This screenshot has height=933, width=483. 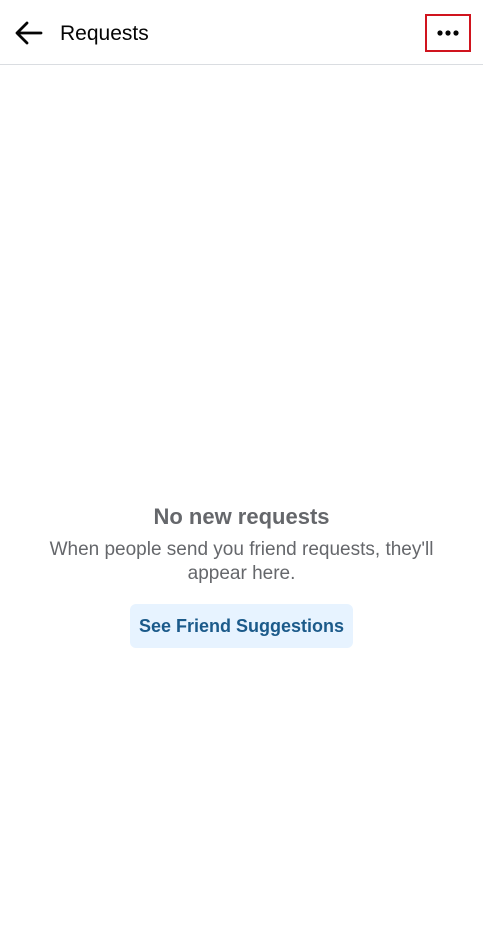 I want to click on back-button, so click(x=29, y=33).